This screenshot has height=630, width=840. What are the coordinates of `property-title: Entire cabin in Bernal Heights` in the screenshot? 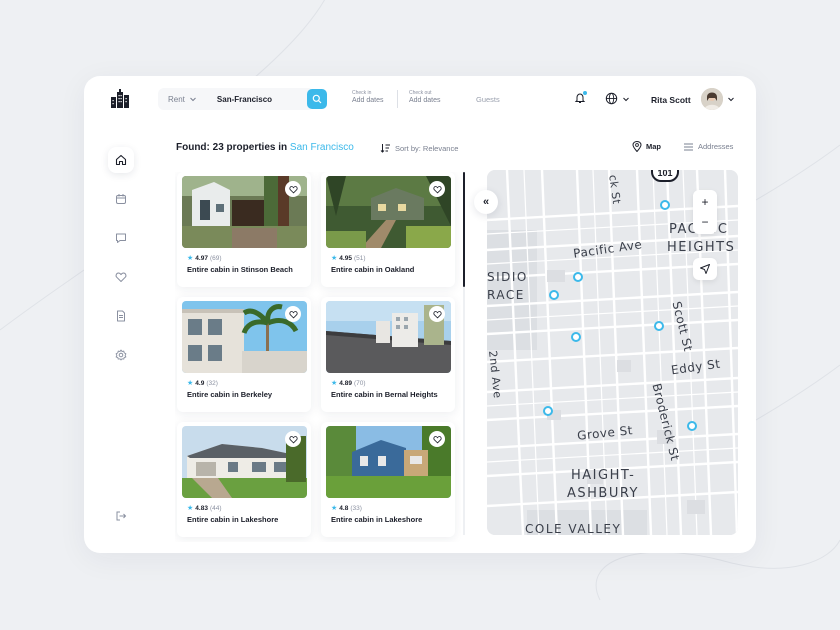 It's located at (384, 394).